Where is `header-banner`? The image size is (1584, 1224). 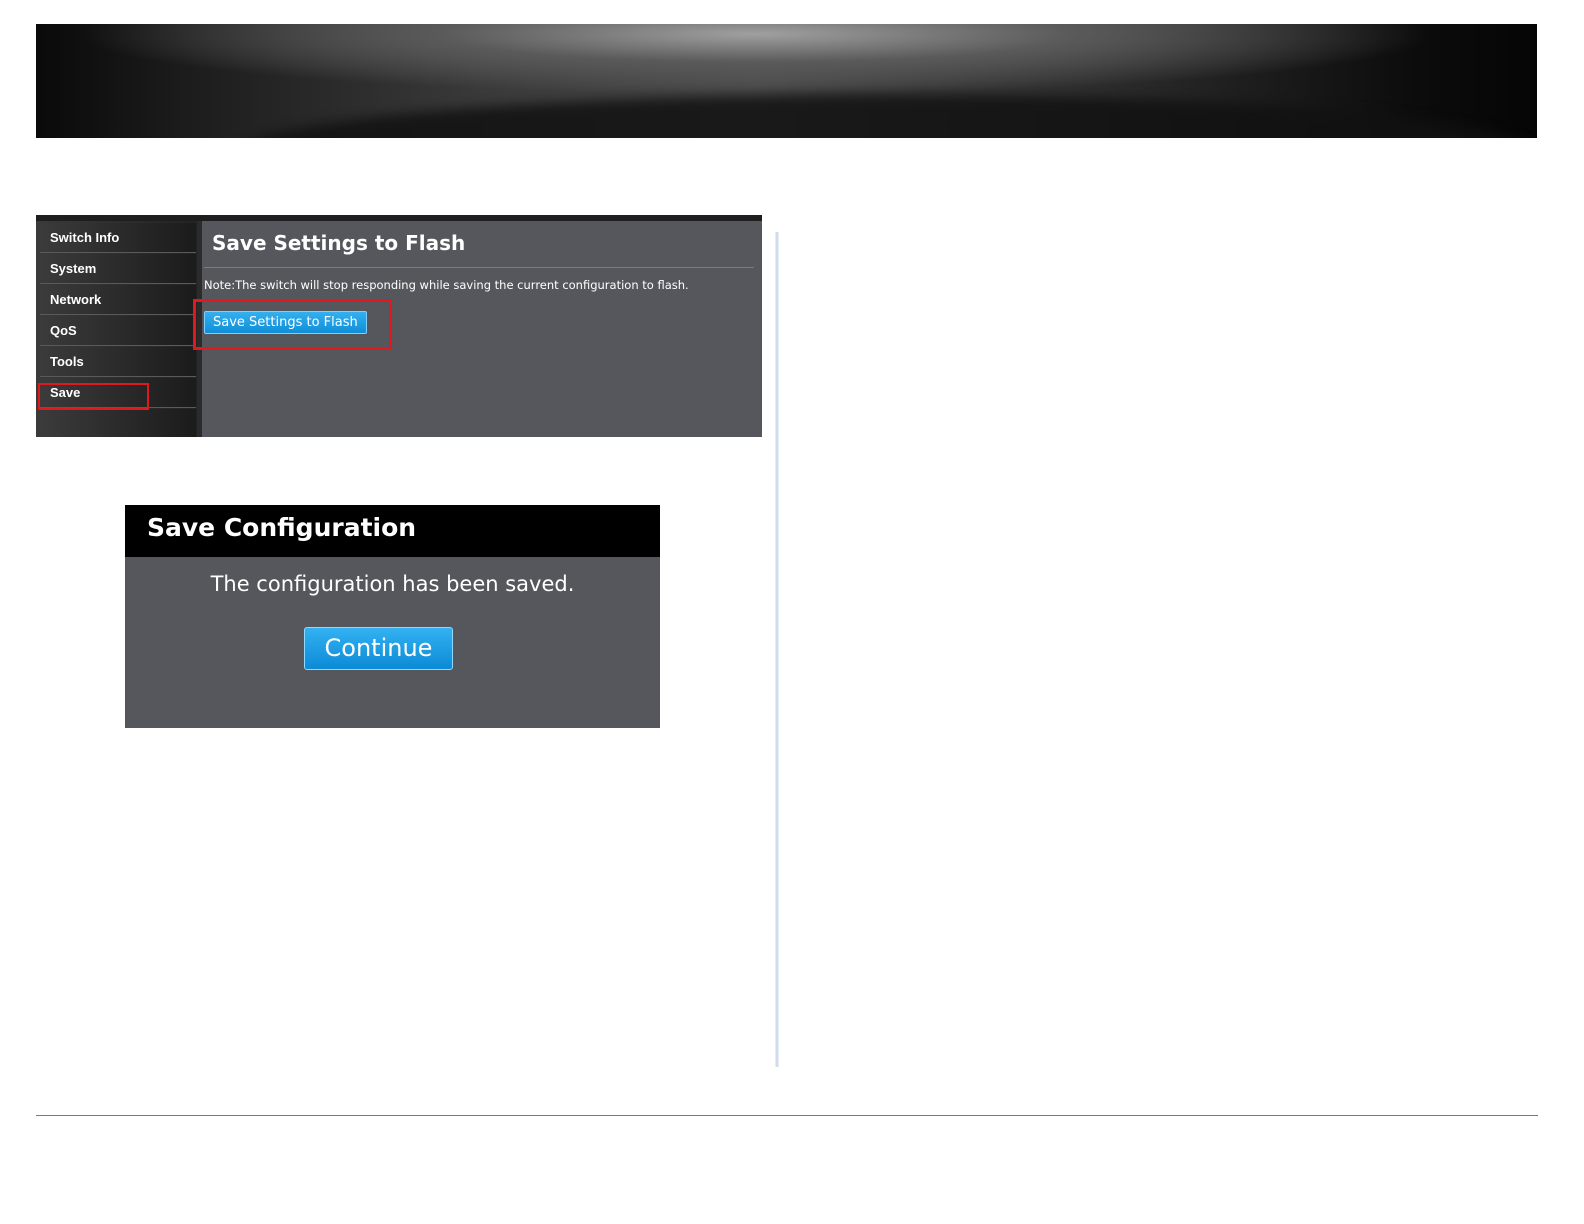
header-banner is located at coordinates (786, 81).